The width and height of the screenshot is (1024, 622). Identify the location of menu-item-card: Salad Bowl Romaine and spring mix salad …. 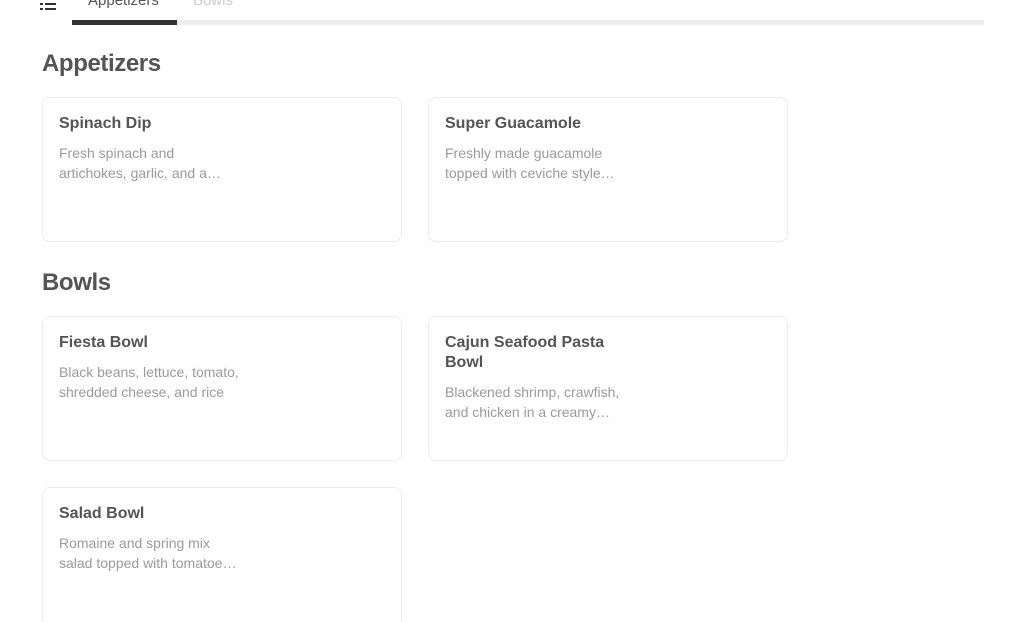
(222, 554).